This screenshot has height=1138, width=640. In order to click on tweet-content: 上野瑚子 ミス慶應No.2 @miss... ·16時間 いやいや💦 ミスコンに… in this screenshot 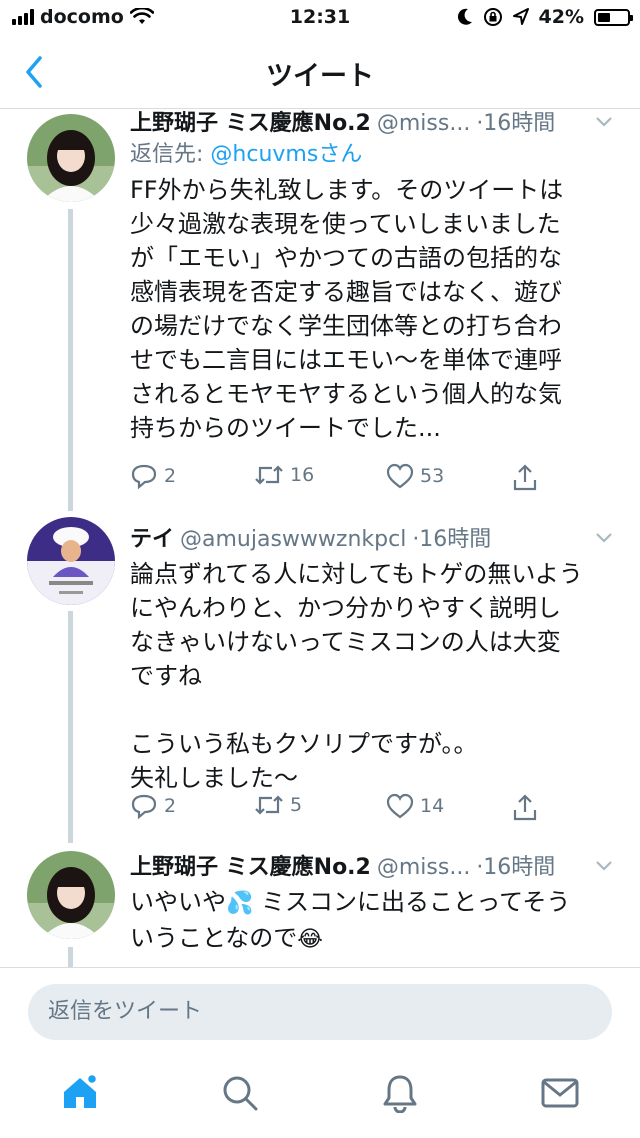, I will do `click(372, 905)`.